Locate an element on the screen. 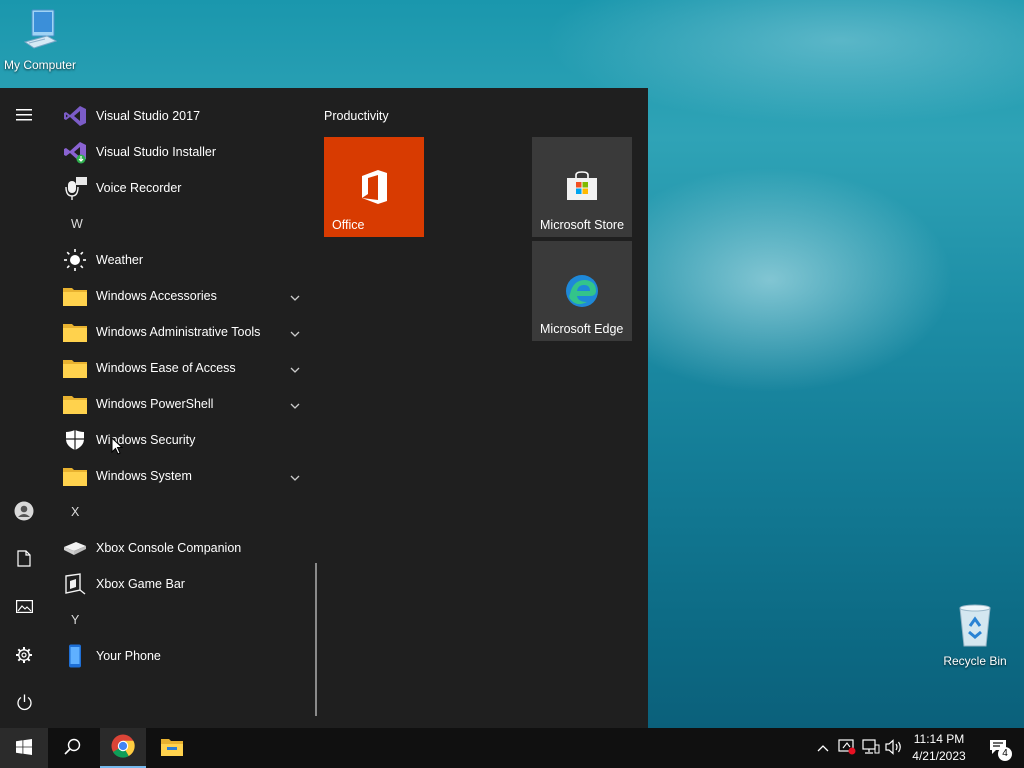 The width and height of the screenshot is (1024, 768). search-button is located at coordinates (72, 748).